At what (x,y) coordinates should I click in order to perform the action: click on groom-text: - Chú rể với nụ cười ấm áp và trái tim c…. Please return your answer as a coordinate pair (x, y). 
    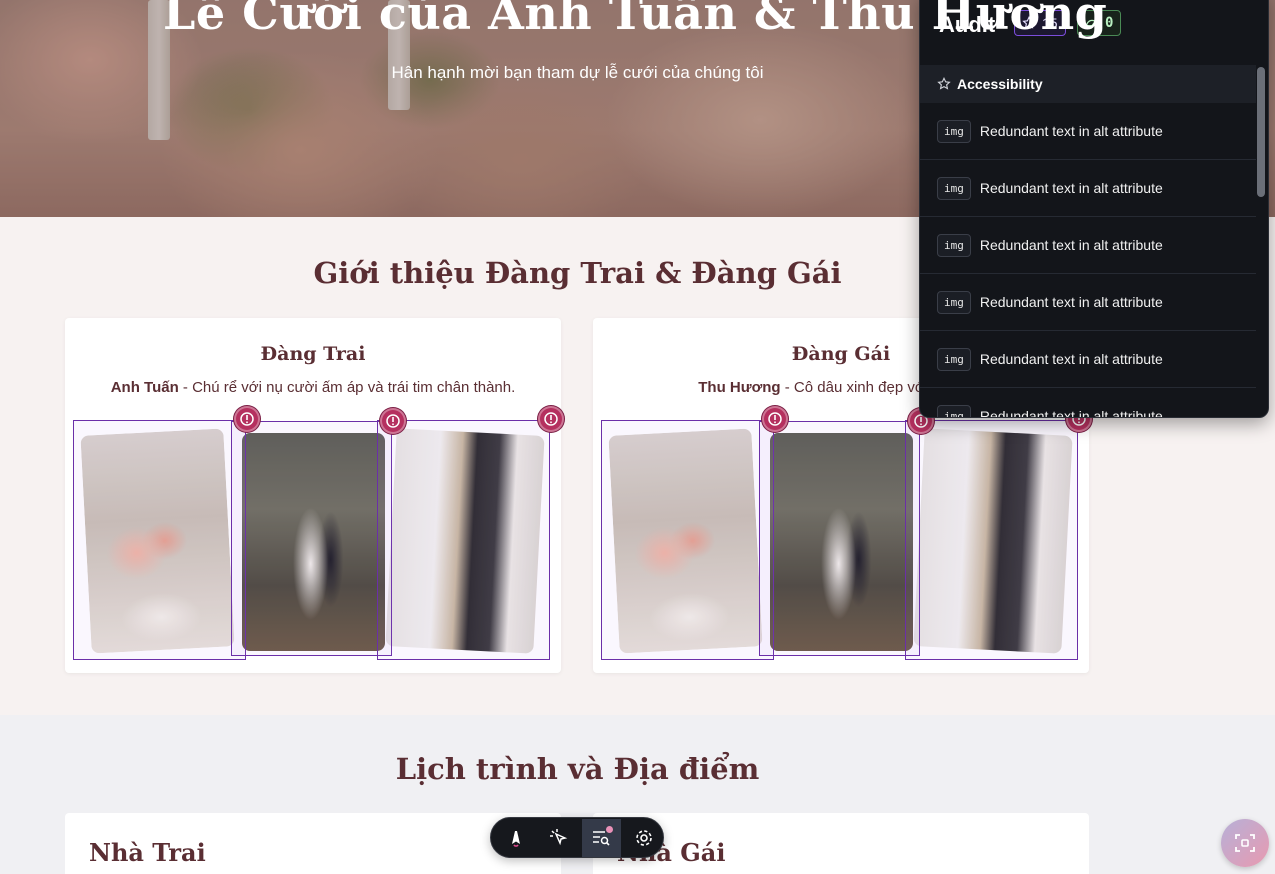
    Looking at the image, I should click on (347, 387).